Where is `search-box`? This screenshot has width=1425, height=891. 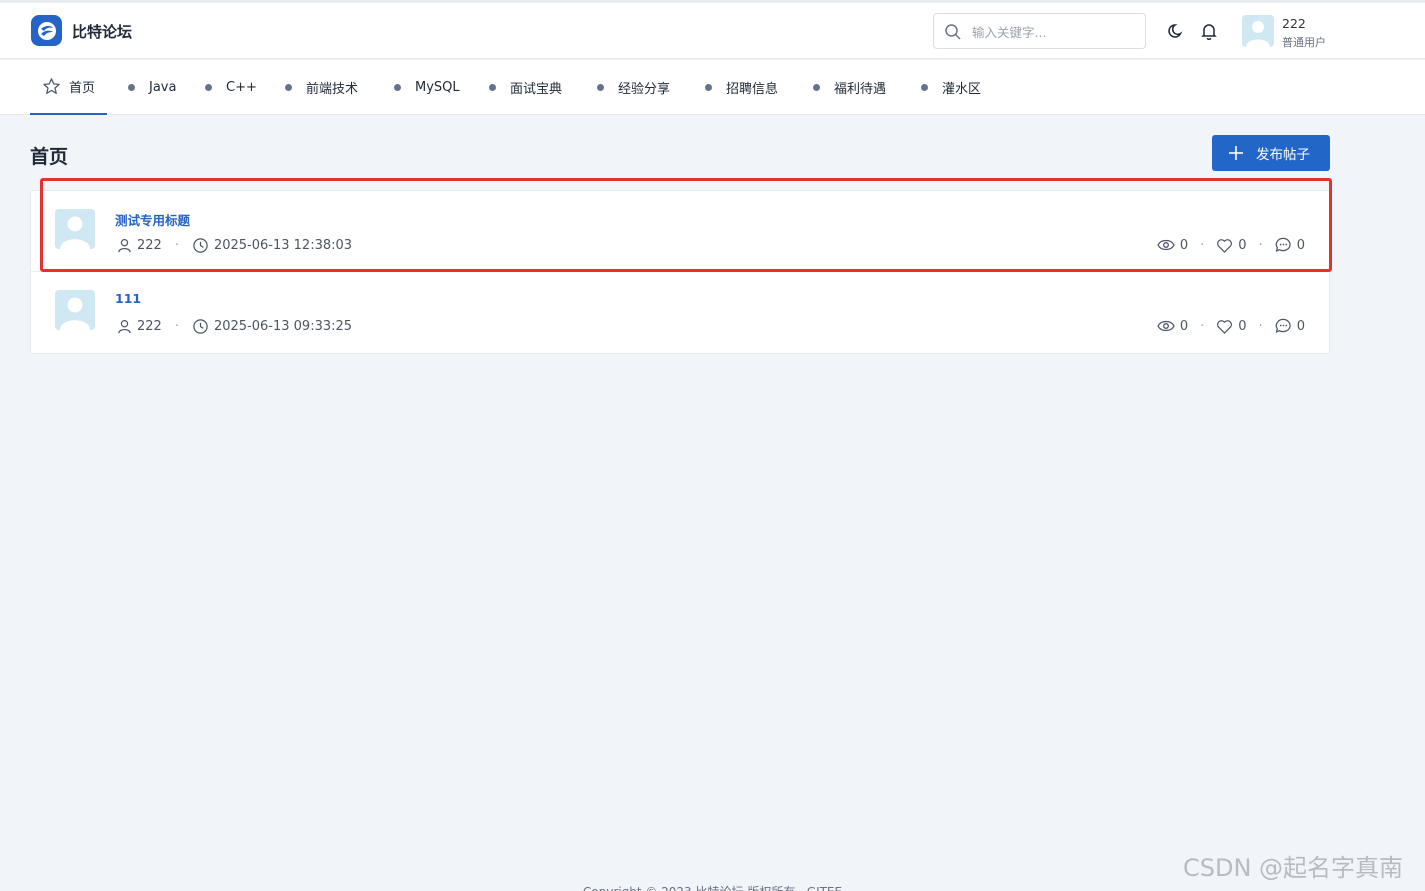 search-box is located at coordinates (1039, 31).